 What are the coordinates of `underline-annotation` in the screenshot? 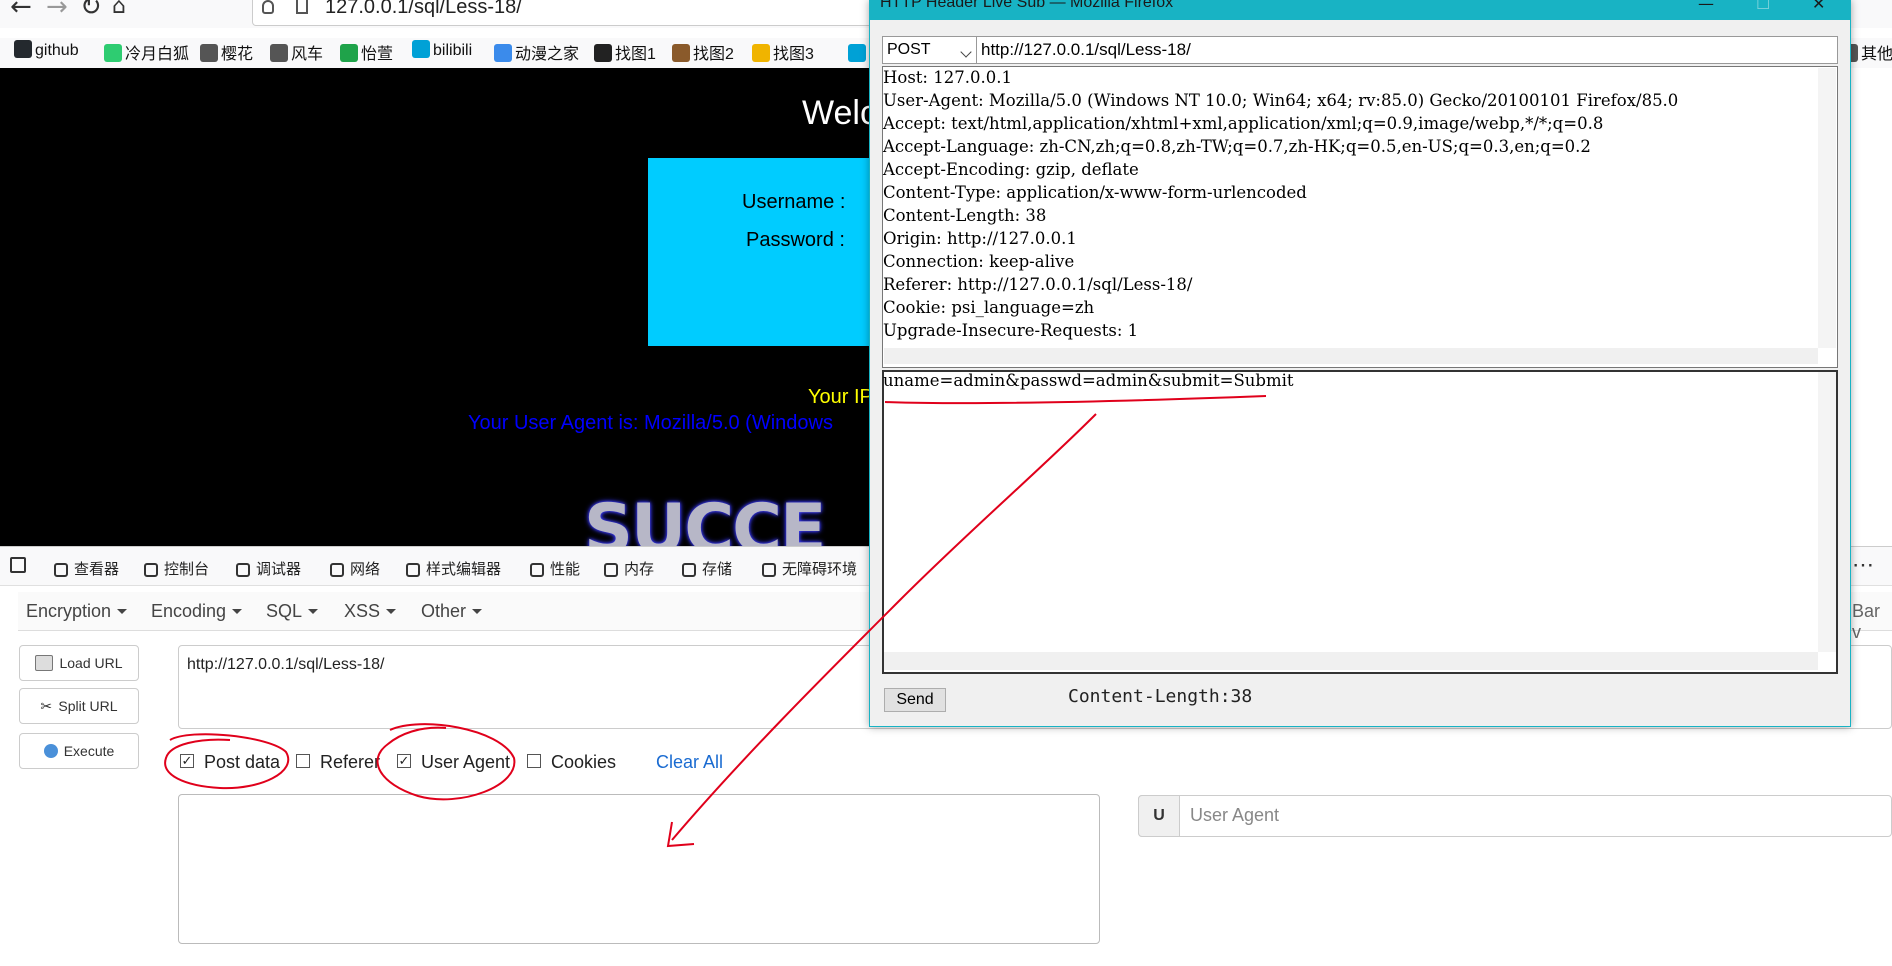 It's located at (1075, 400).